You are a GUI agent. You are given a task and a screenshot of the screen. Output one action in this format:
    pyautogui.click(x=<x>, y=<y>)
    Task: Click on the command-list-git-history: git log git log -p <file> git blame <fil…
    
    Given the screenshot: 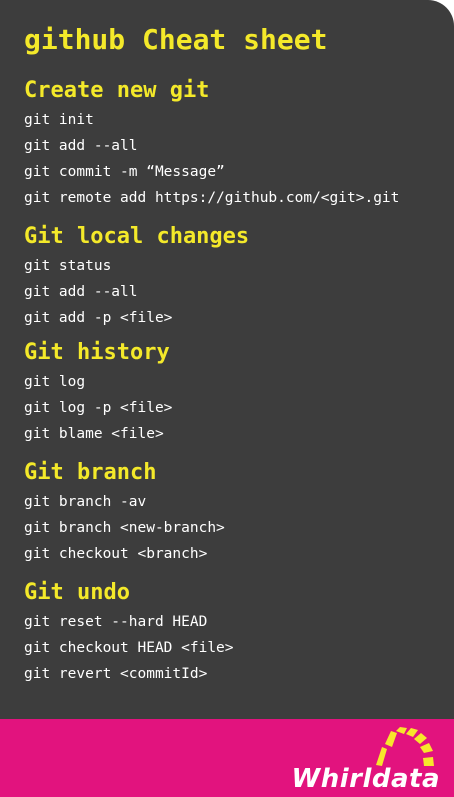 What is the action you would take?
    pyautogui.click(x=98, y=408)
    